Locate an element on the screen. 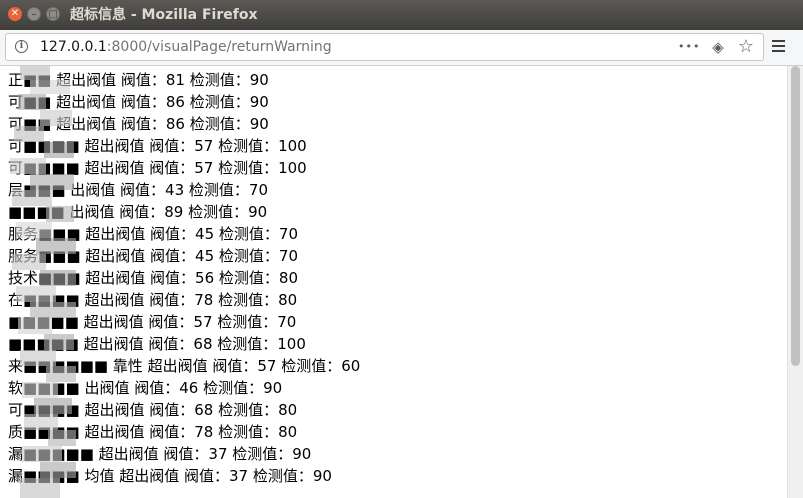 This screenshot has width=803, height=498. pocket-icon: ◈ is located at coordinates (718, 47).